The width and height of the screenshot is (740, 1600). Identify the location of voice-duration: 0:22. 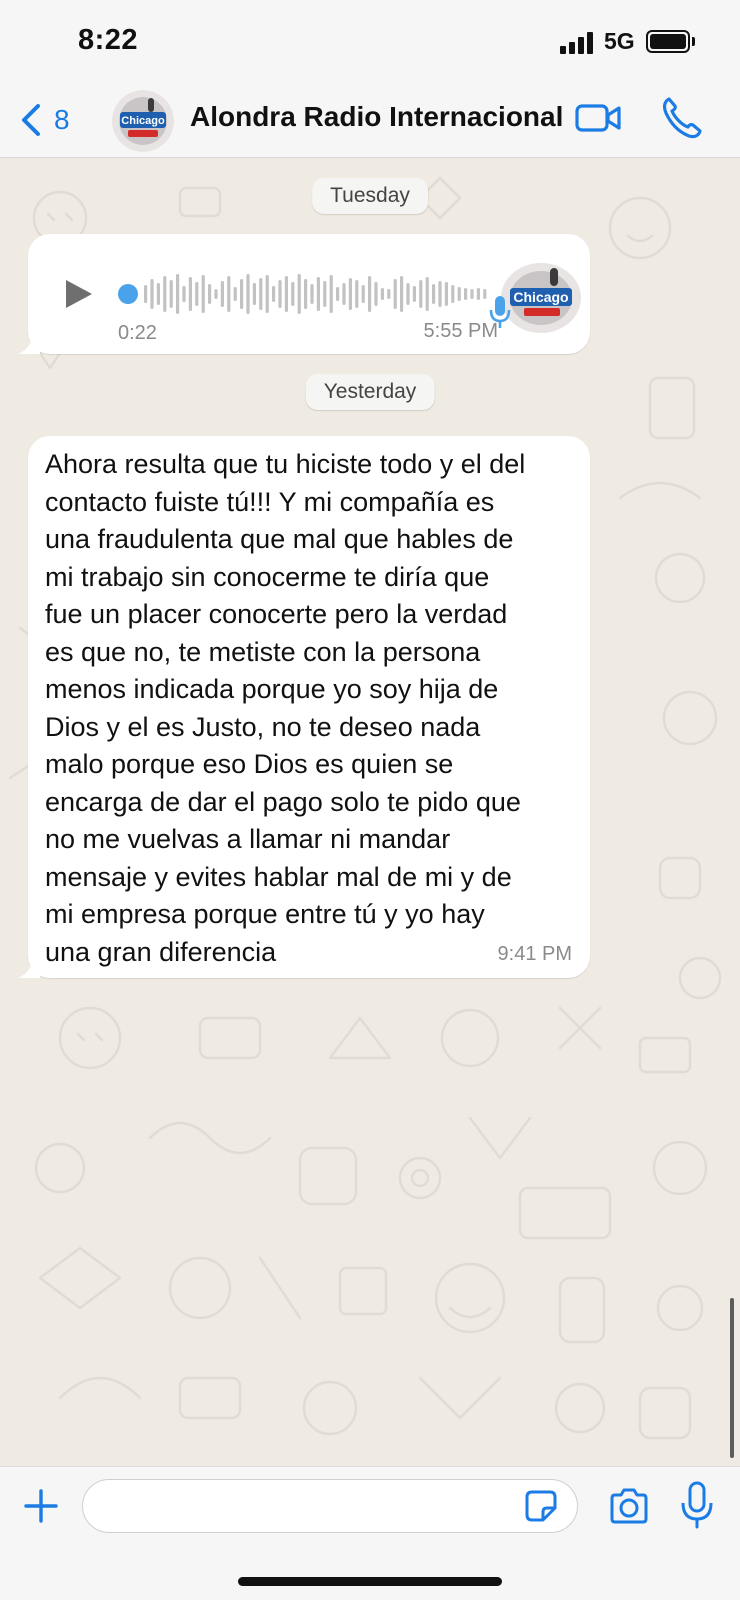
(137, 333).